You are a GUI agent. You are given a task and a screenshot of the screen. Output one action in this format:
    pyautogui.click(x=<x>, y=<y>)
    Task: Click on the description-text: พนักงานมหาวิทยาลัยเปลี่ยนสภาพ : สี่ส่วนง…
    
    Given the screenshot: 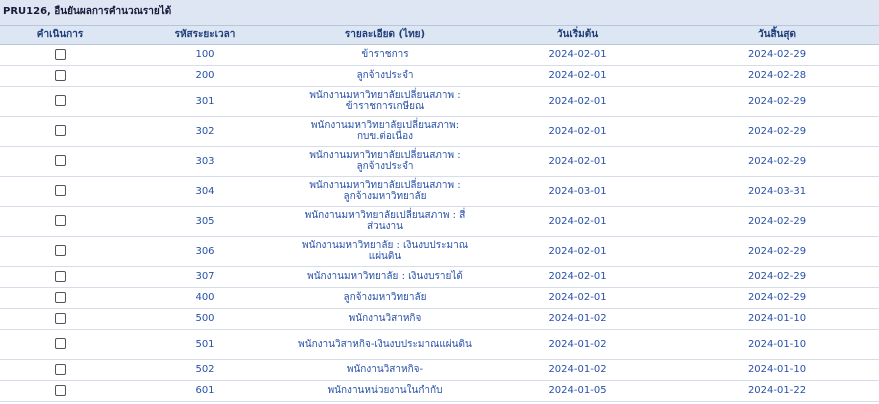 What is the action you would take?
    pyautogui.click(x=385, y=221)
    